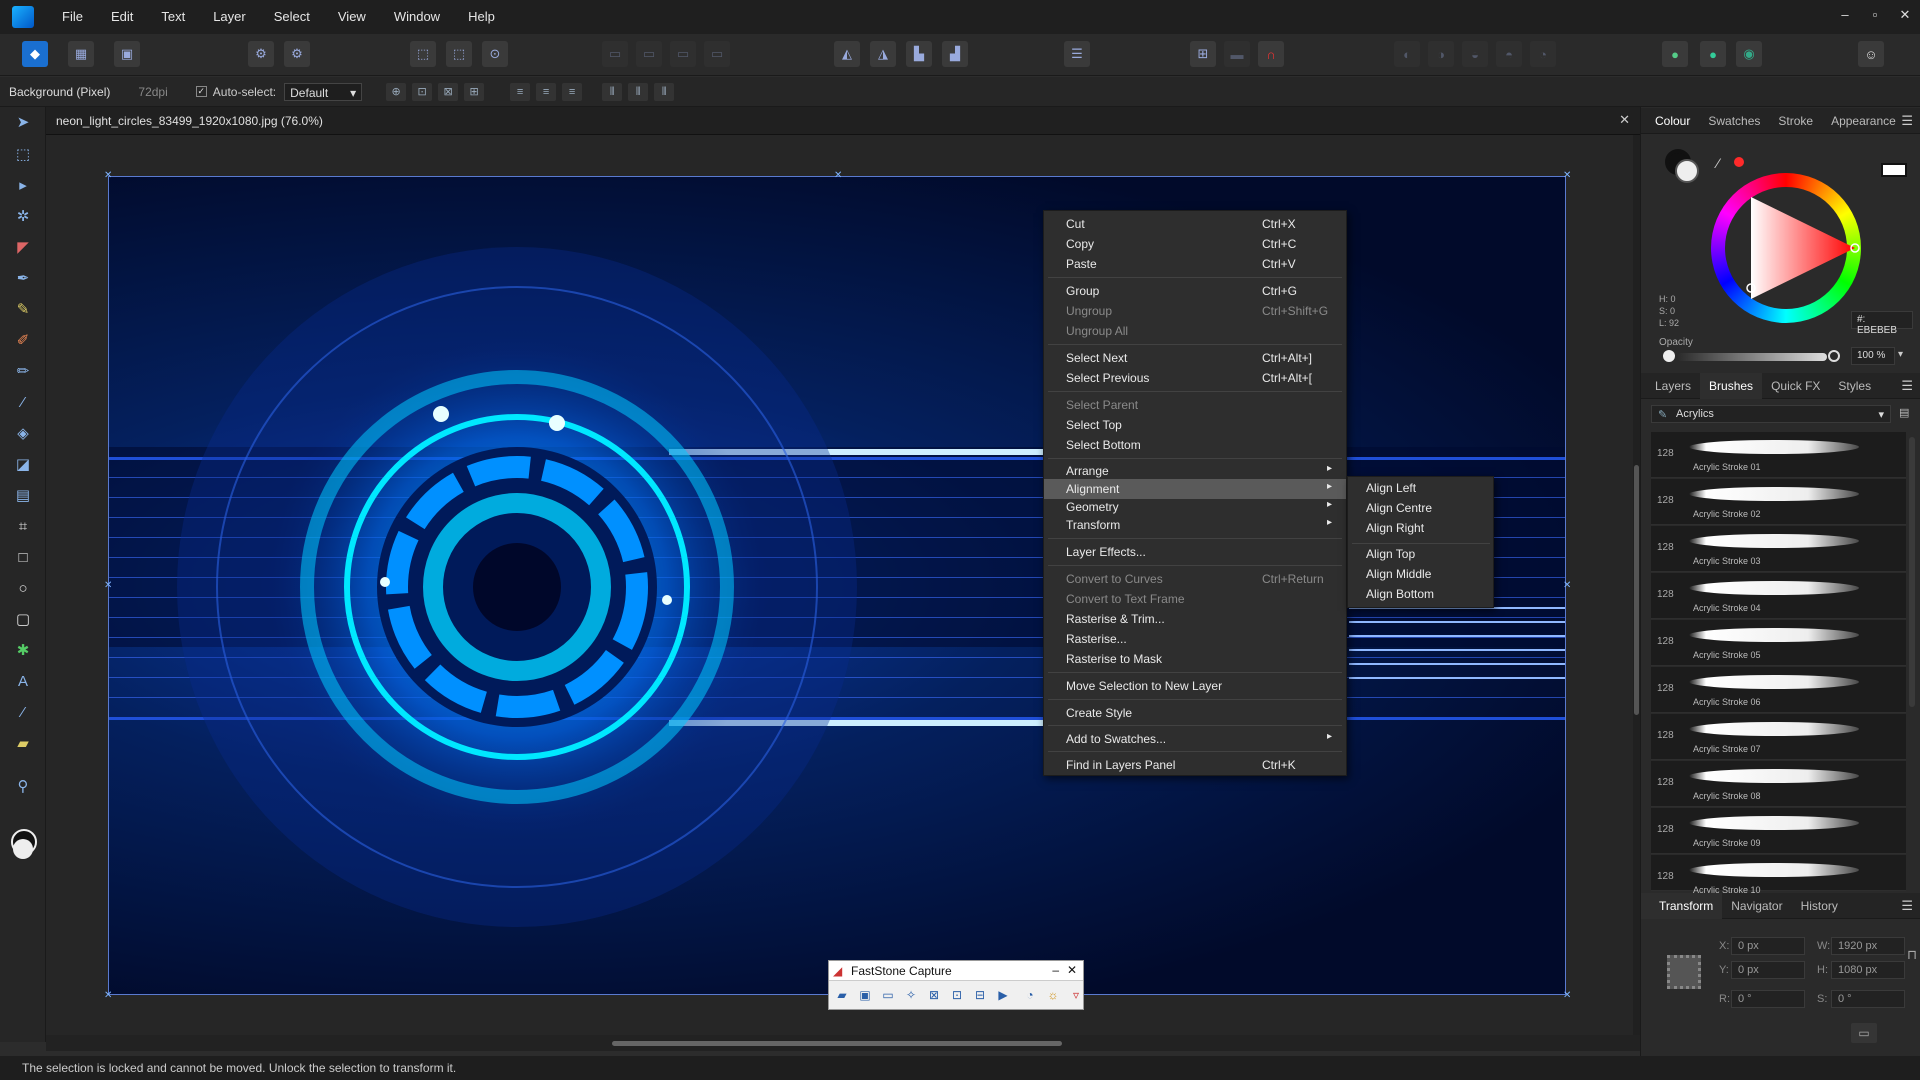 This screenshot has height=1080, width=1920. Describe the element at coordinates (1670, 121) in the screenshot. I see `tab-colour: Colour` at that location.